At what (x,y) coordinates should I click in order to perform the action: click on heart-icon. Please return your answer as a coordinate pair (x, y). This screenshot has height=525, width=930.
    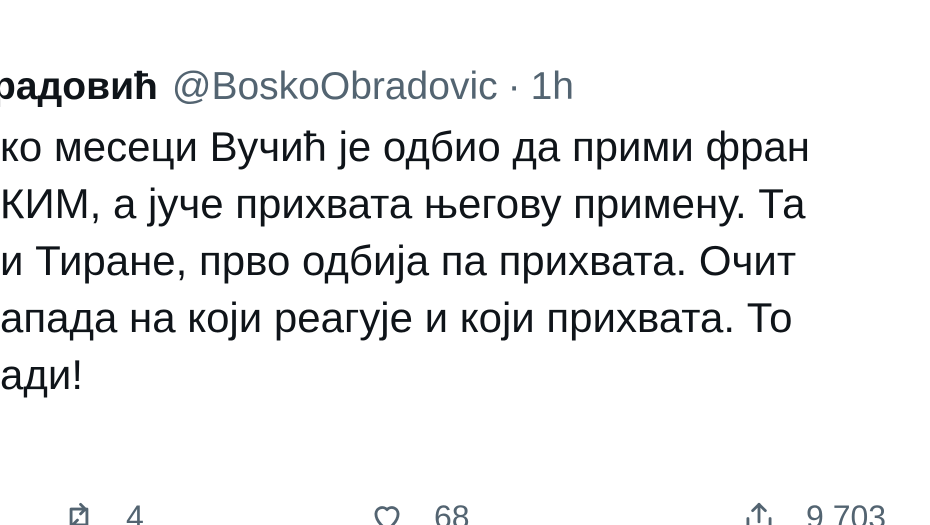
    Looking at the image, I should click on (387, 515).